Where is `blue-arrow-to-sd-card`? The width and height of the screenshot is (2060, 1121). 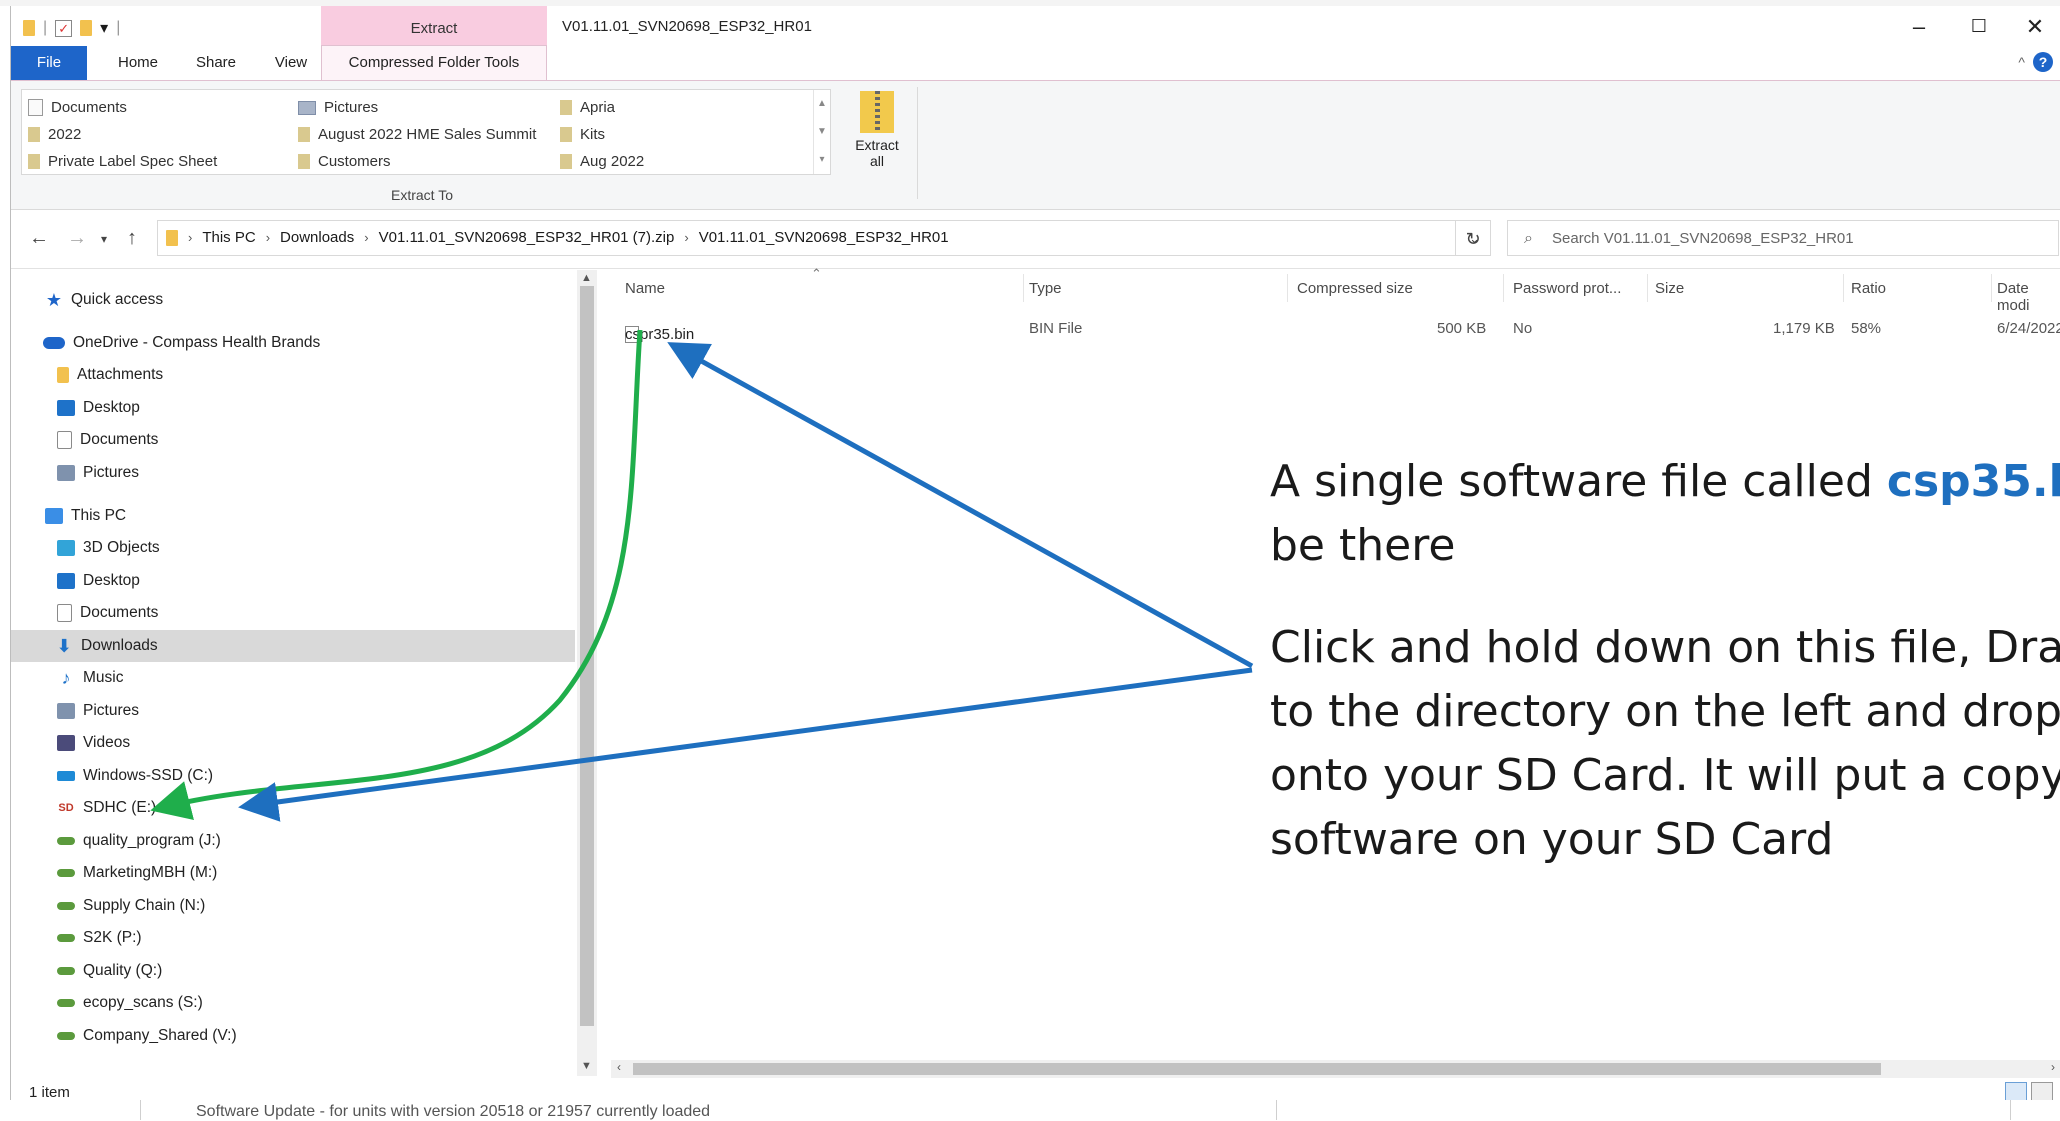
blue-arrow-to-sd-card is located at coordinates (745, 744).